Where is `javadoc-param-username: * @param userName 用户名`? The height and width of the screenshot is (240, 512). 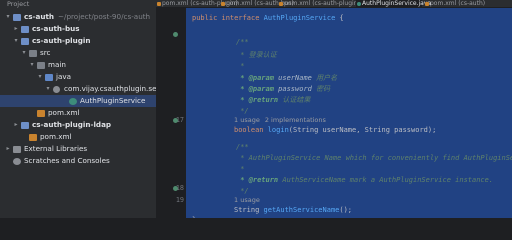
javadoc-param-username: * @param userName 用户名 is located at coordinates (287, 78).